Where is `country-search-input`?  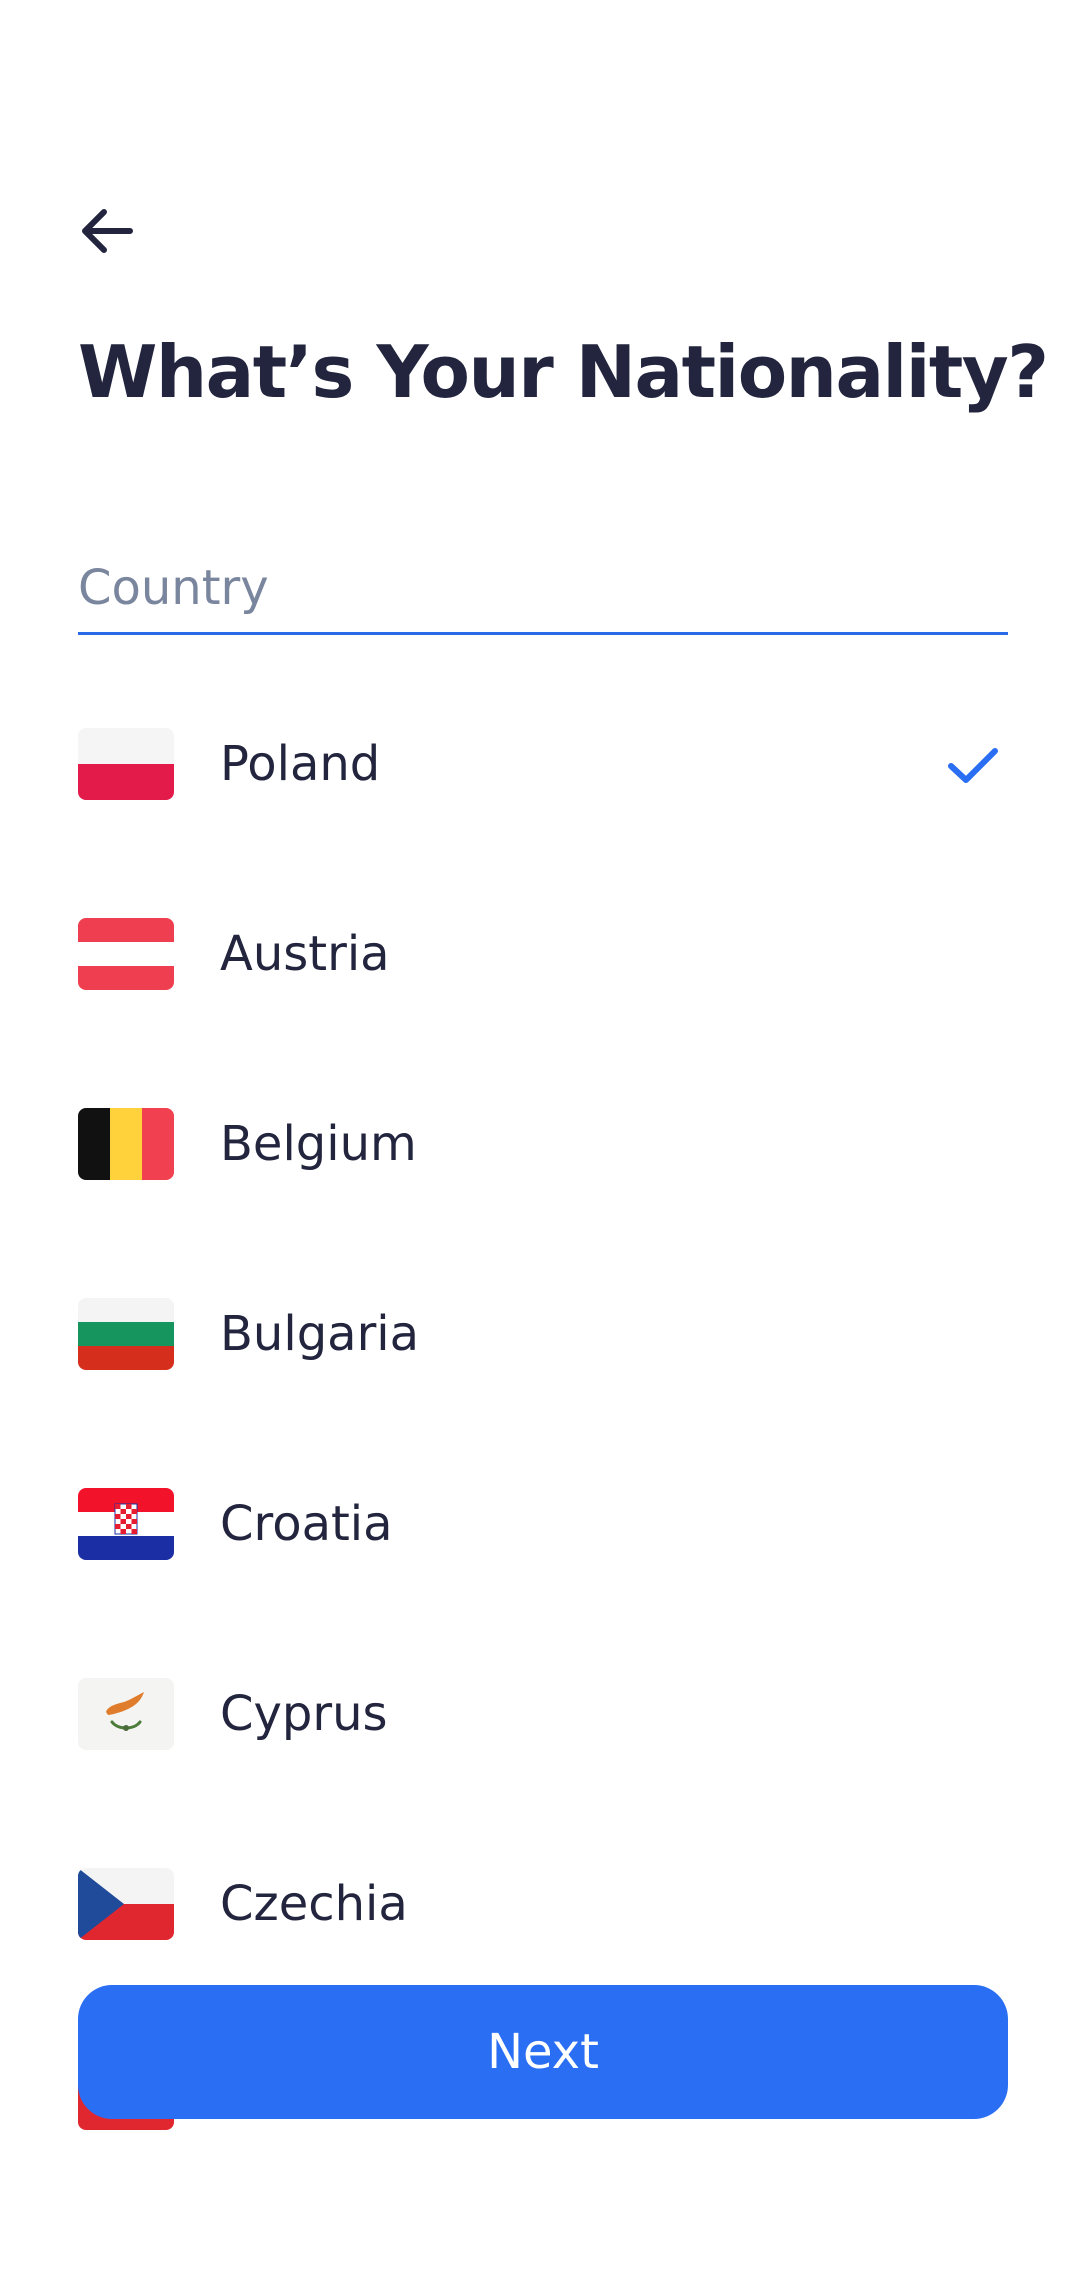 country-search-input is located at coordinates (543, 588).